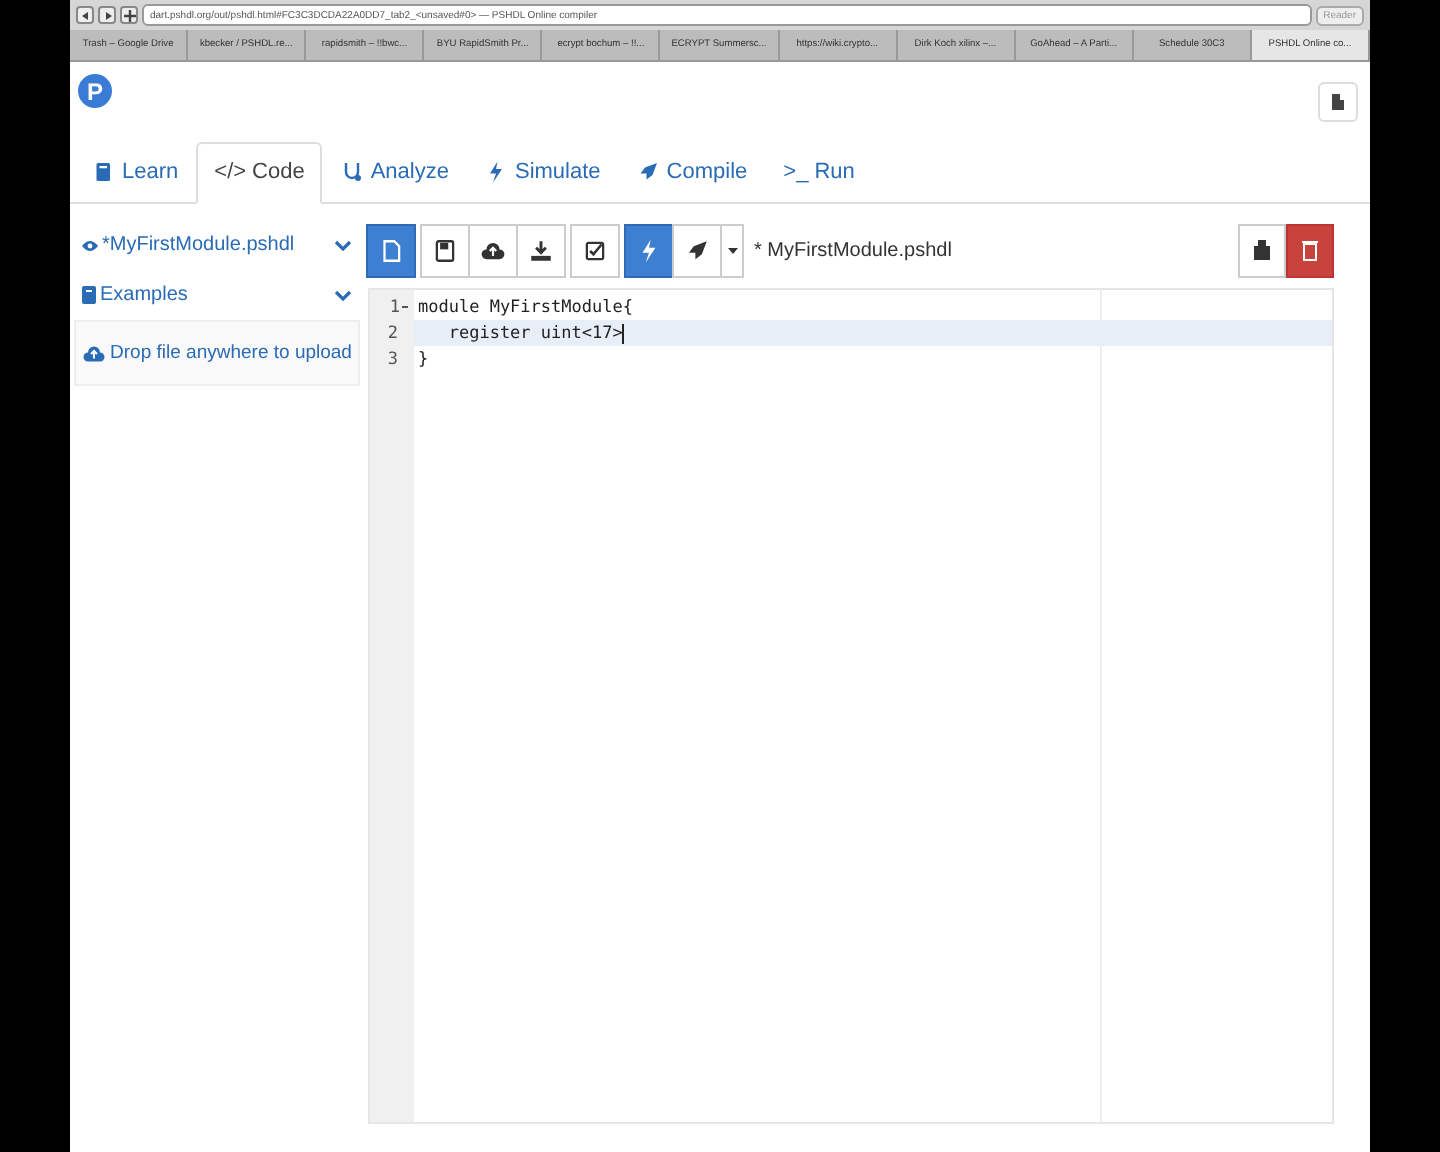 This screenshot has width=1440, height=1152. Describe the element at coordinates (135, 173) in the screenshot. I see `nav-tab: Learn` at that location.